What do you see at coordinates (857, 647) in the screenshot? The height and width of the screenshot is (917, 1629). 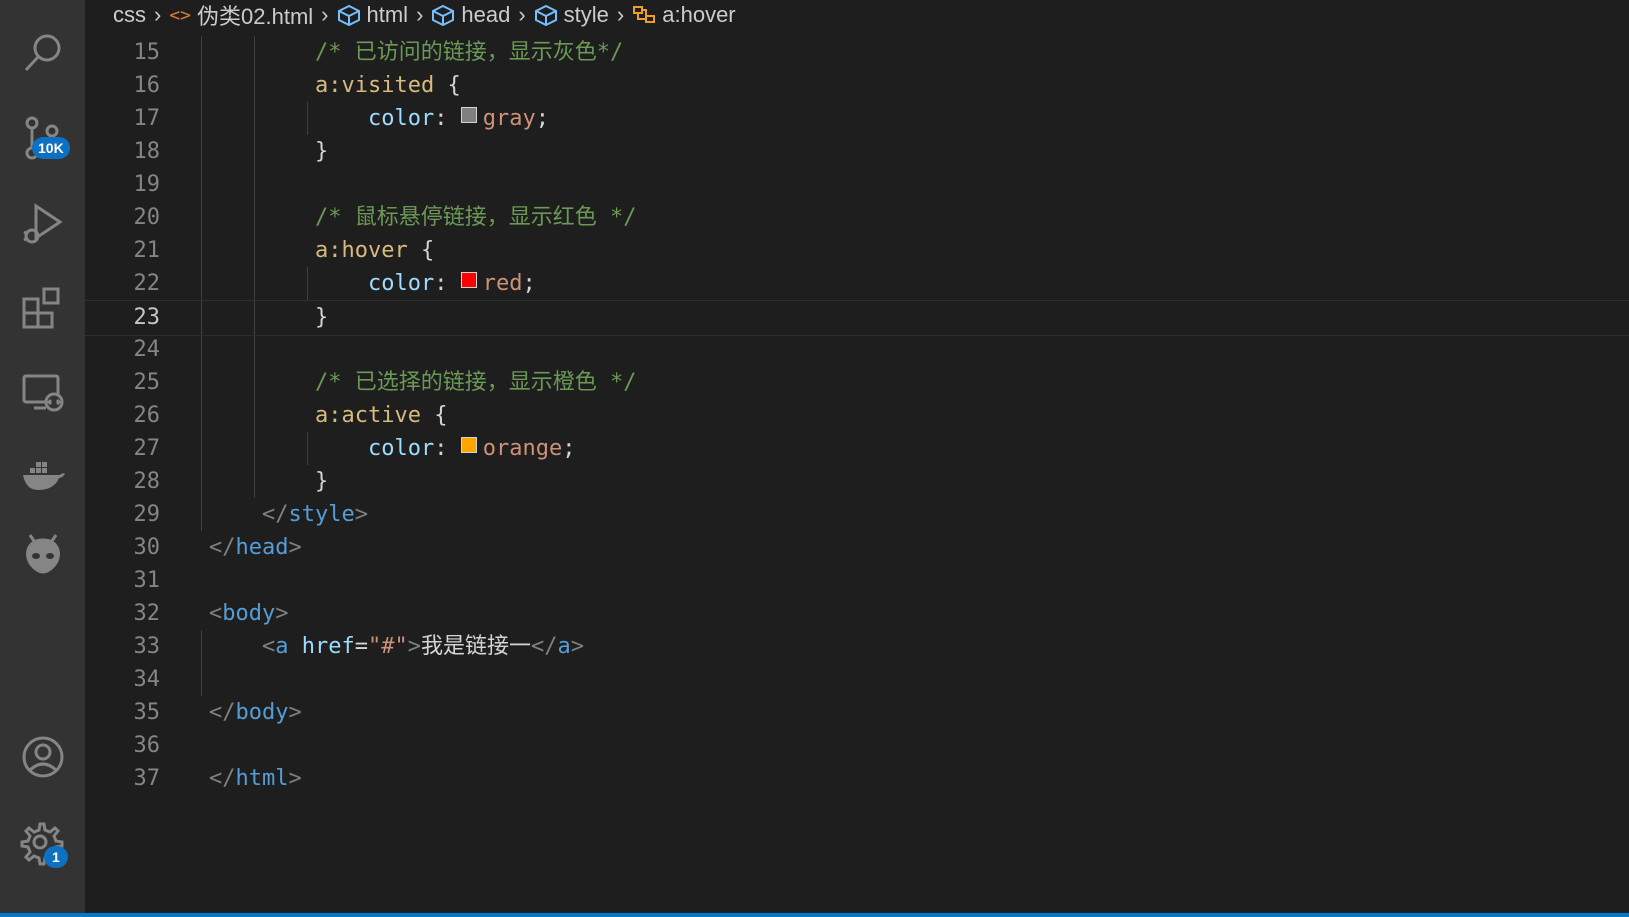 I see `code-line: 33 <a href="#">我是链接一</a>` at bounding box center [857, 647].